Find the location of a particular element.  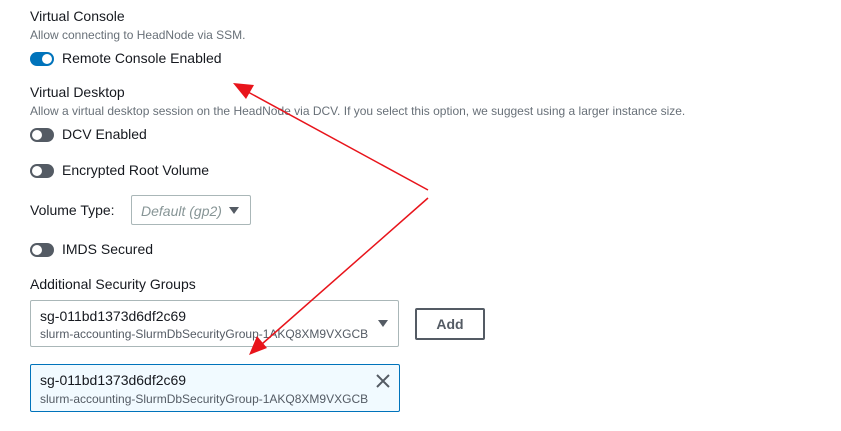

annotation-arrows is located at coordinates (331, 219).